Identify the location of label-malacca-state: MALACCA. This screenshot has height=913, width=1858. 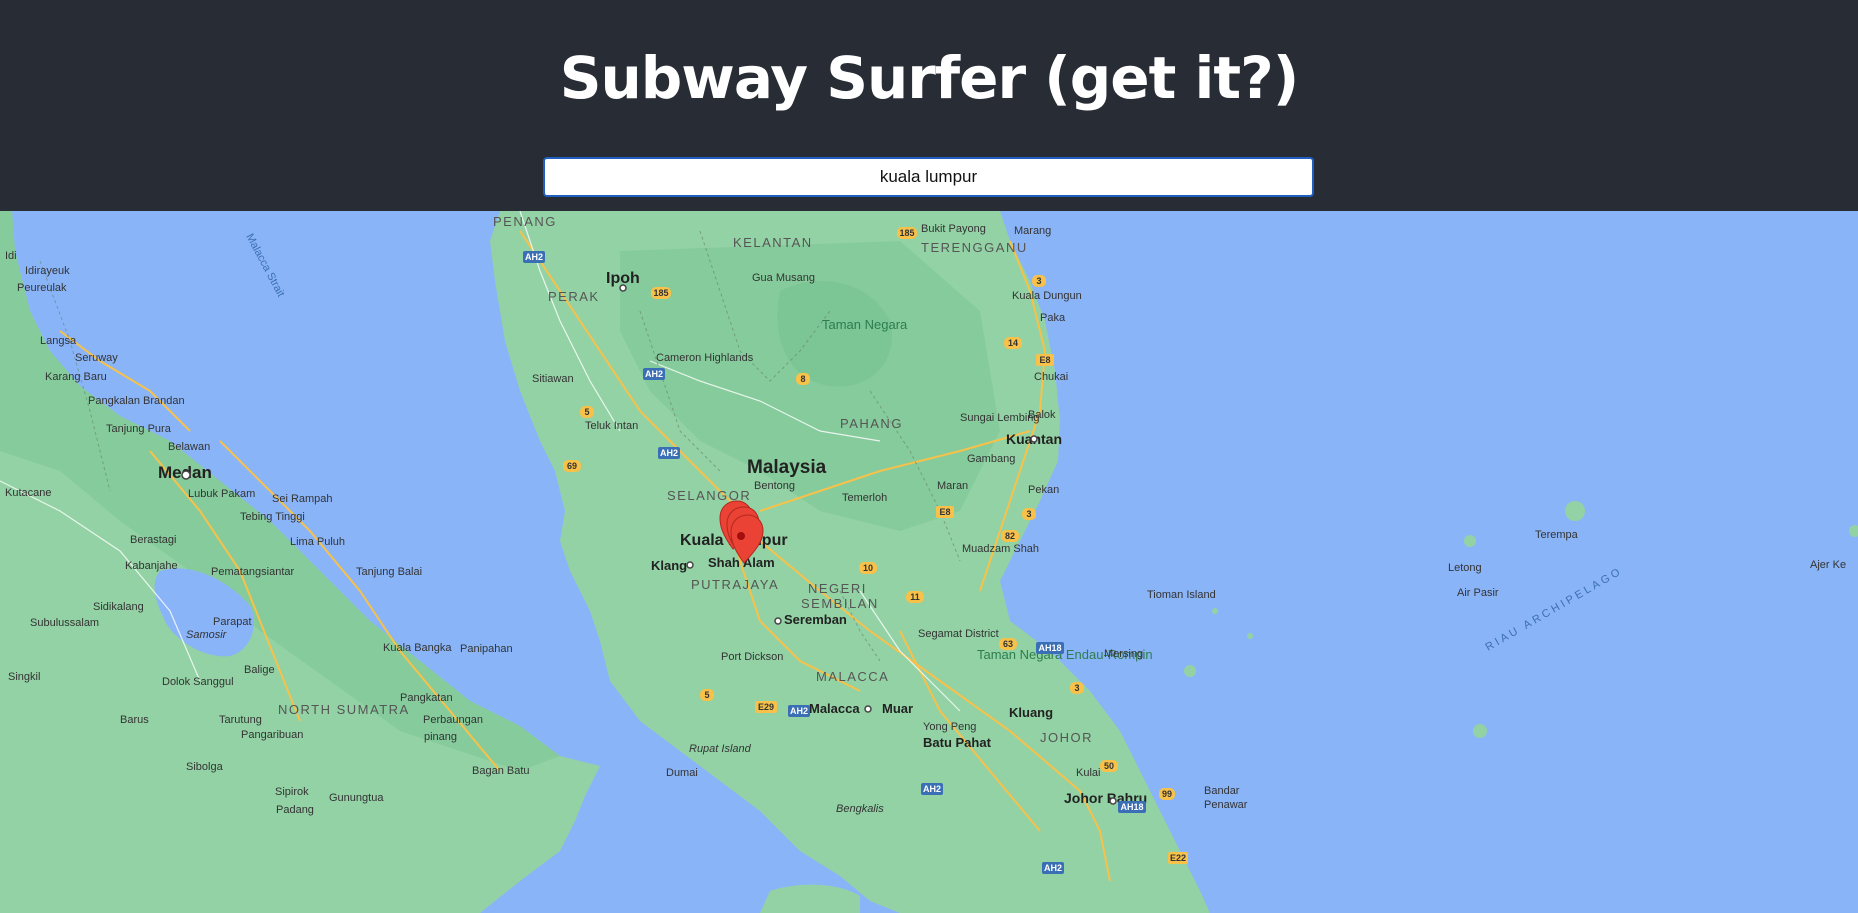
(852, 676).